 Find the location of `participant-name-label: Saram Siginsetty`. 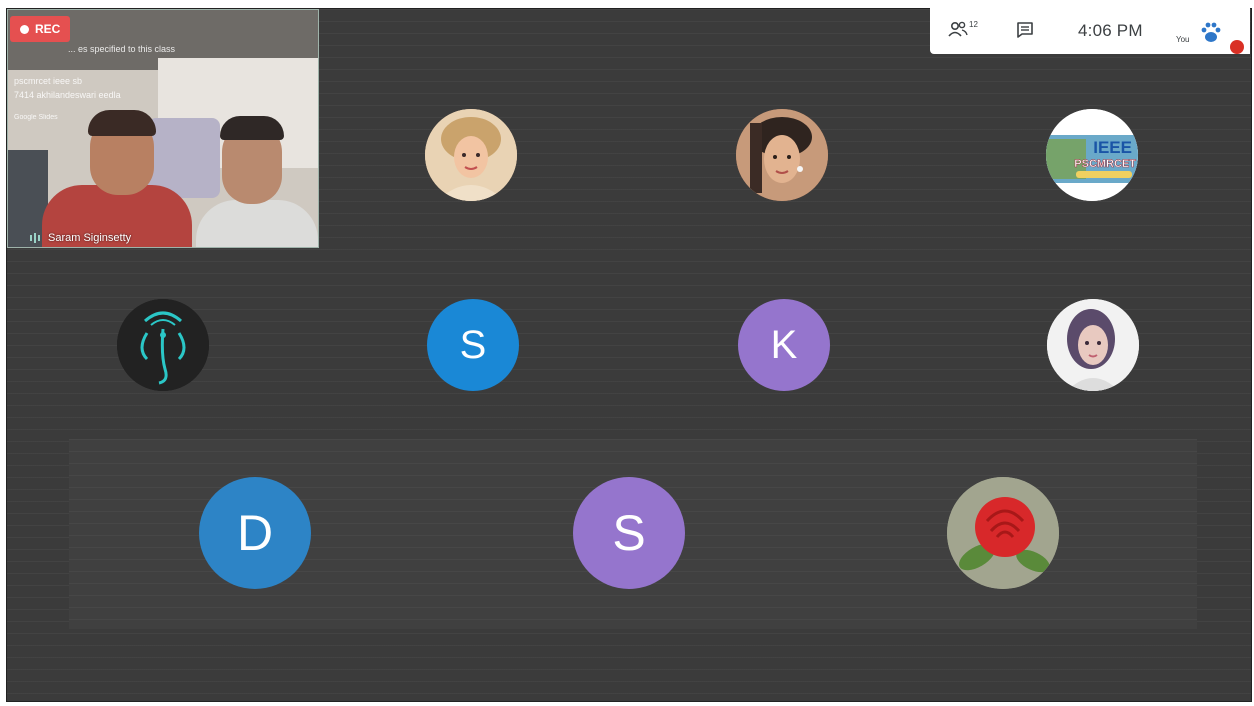

participant-name-label: Saram Siginsetty is located at coordinates (80, 238).